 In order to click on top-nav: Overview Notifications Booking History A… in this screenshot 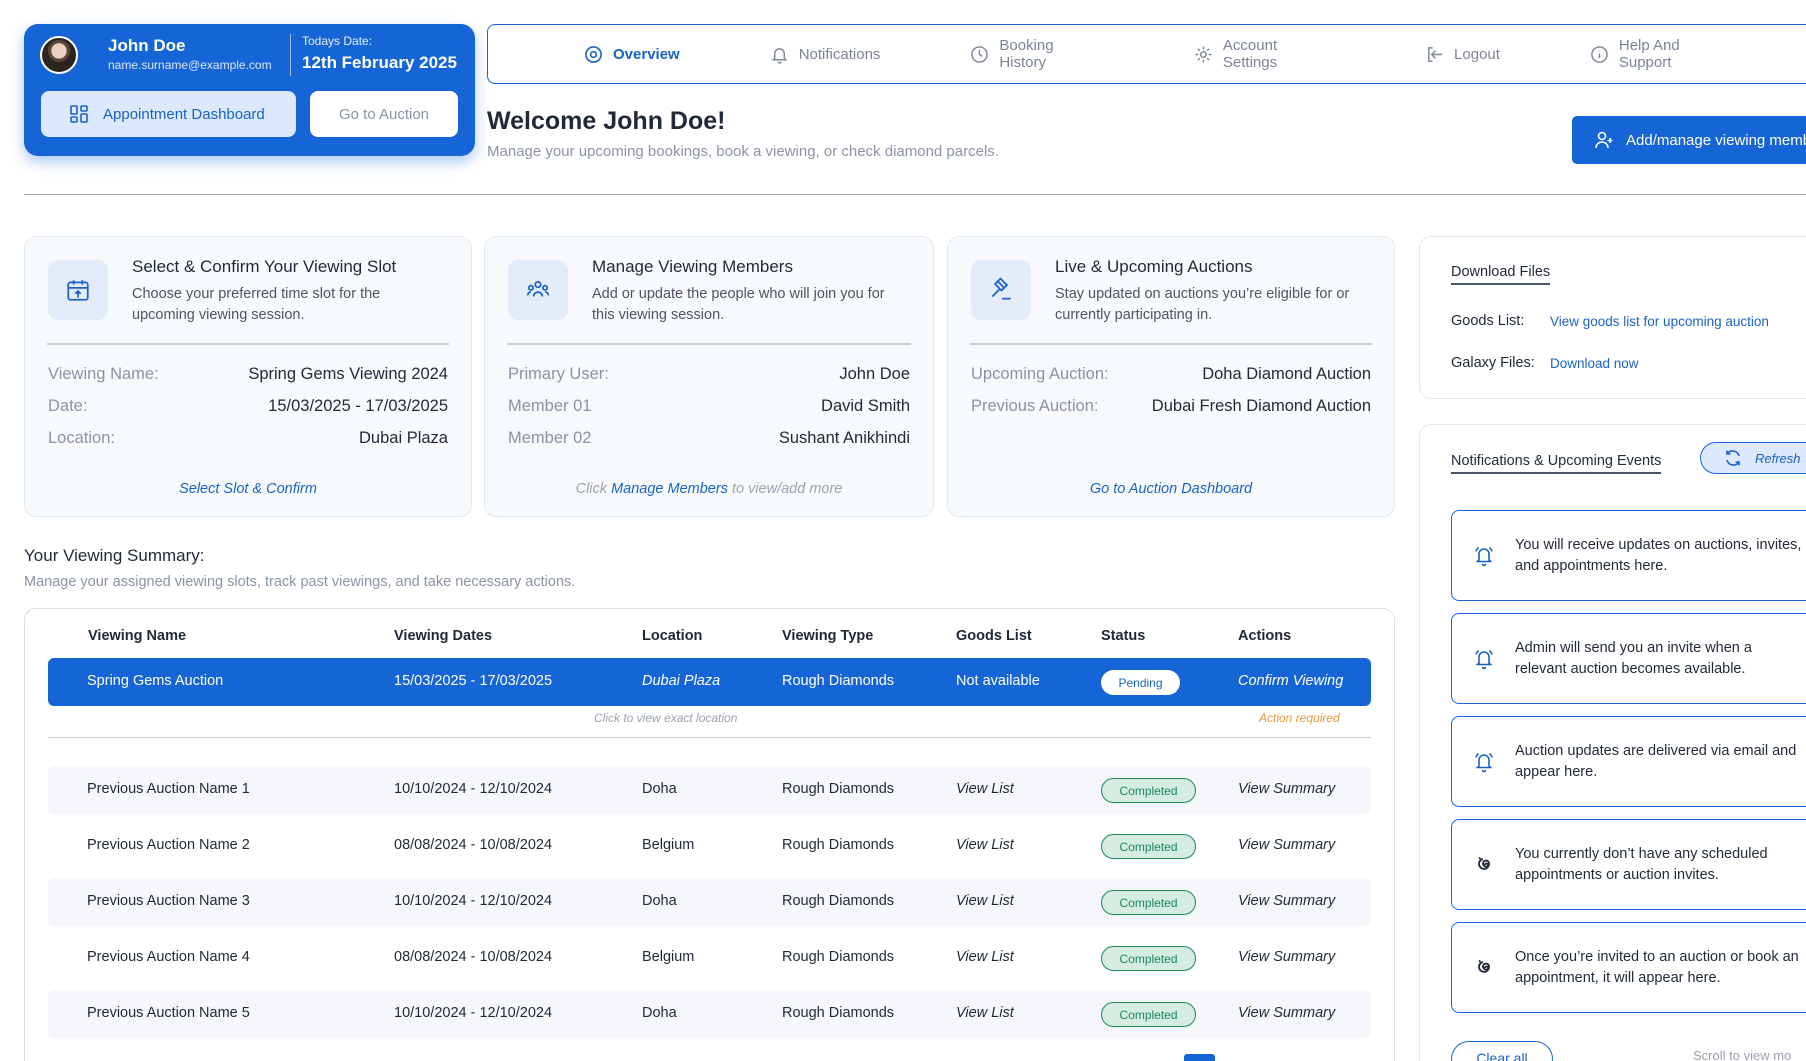, I will do `click(1146, 54)`.